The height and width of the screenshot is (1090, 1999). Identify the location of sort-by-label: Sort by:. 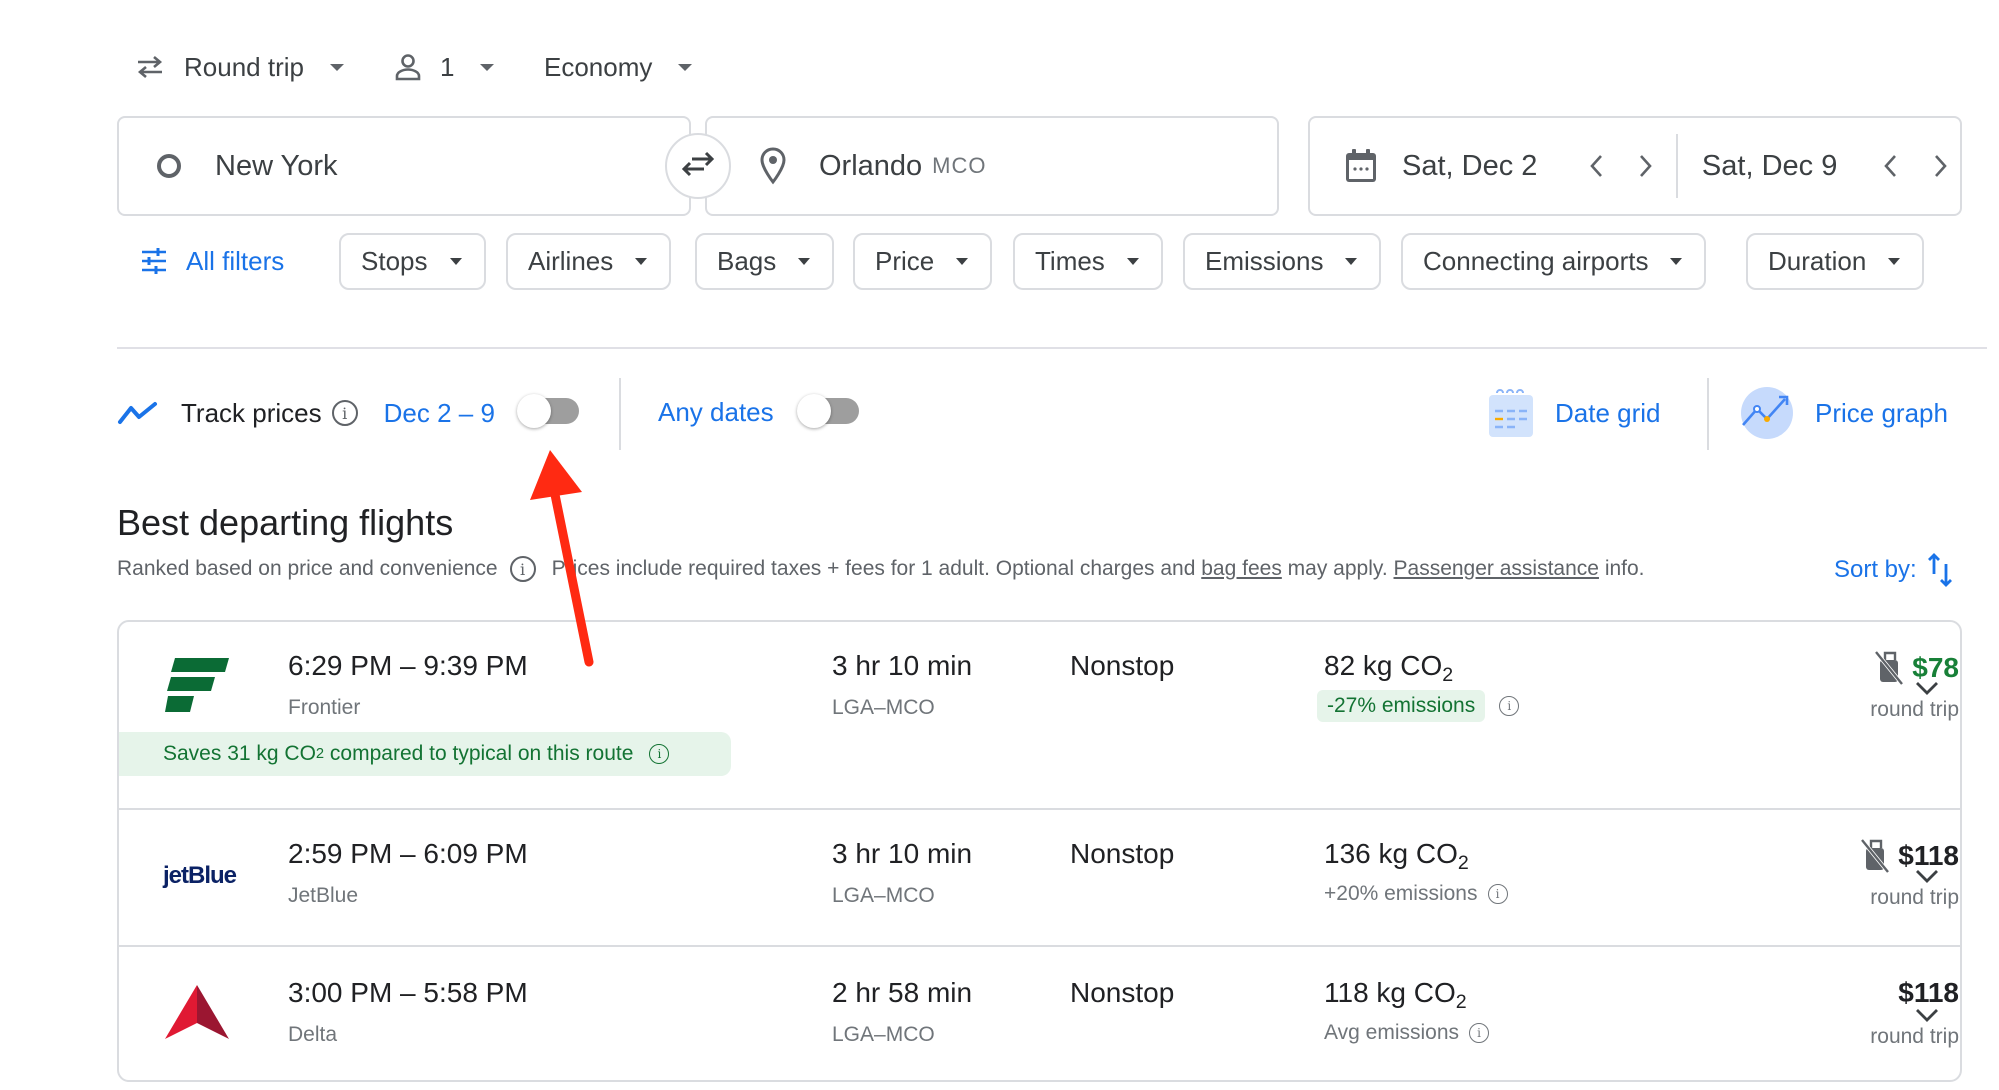
(1875, 569).